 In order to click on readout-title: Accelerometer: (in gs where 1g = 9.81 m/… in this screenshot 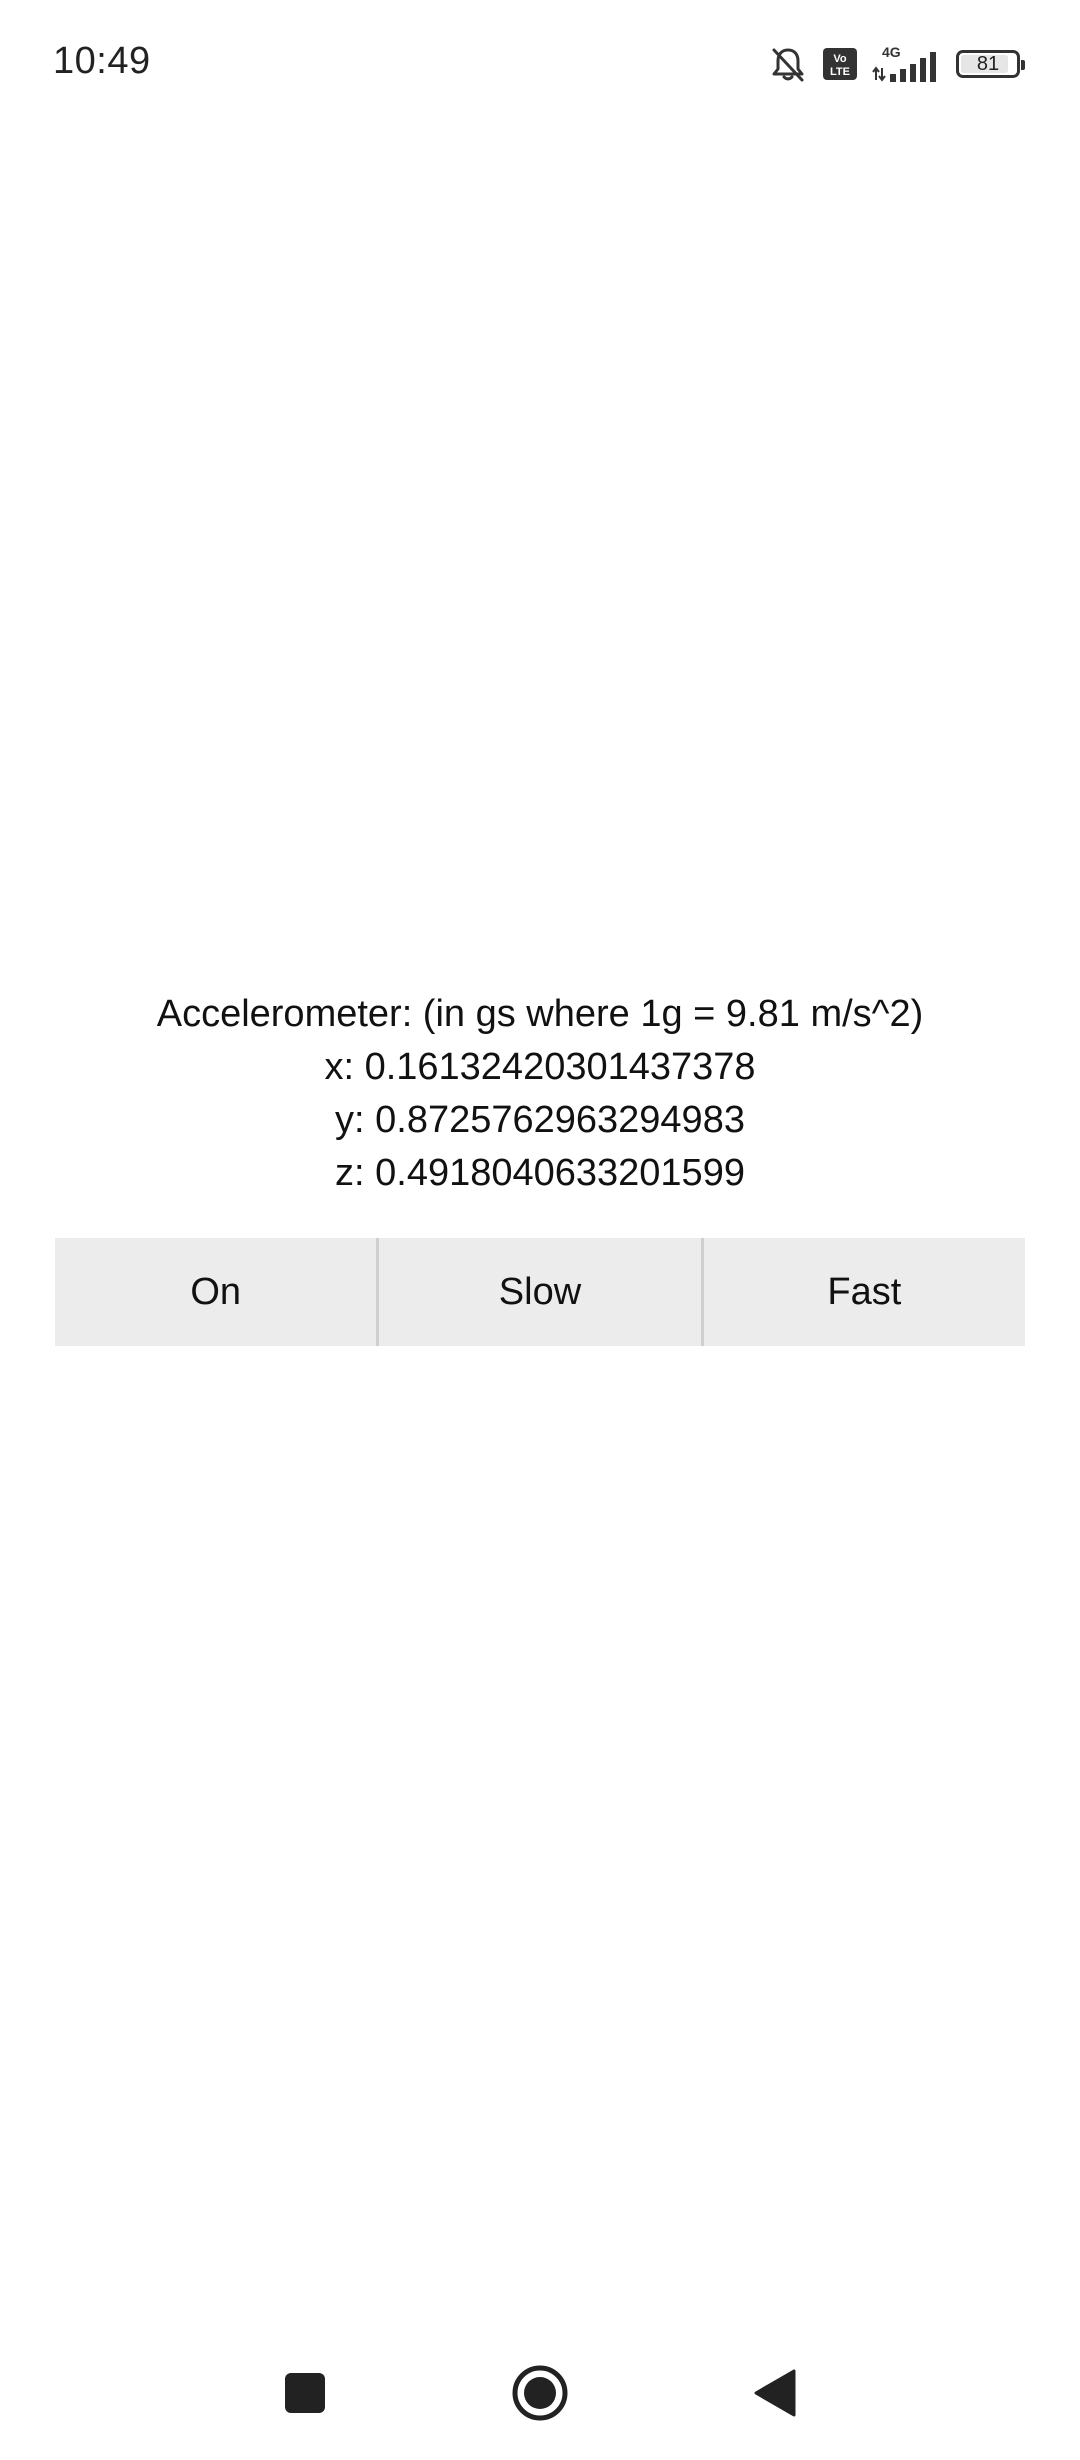, I will do `click(540, 1014)`.